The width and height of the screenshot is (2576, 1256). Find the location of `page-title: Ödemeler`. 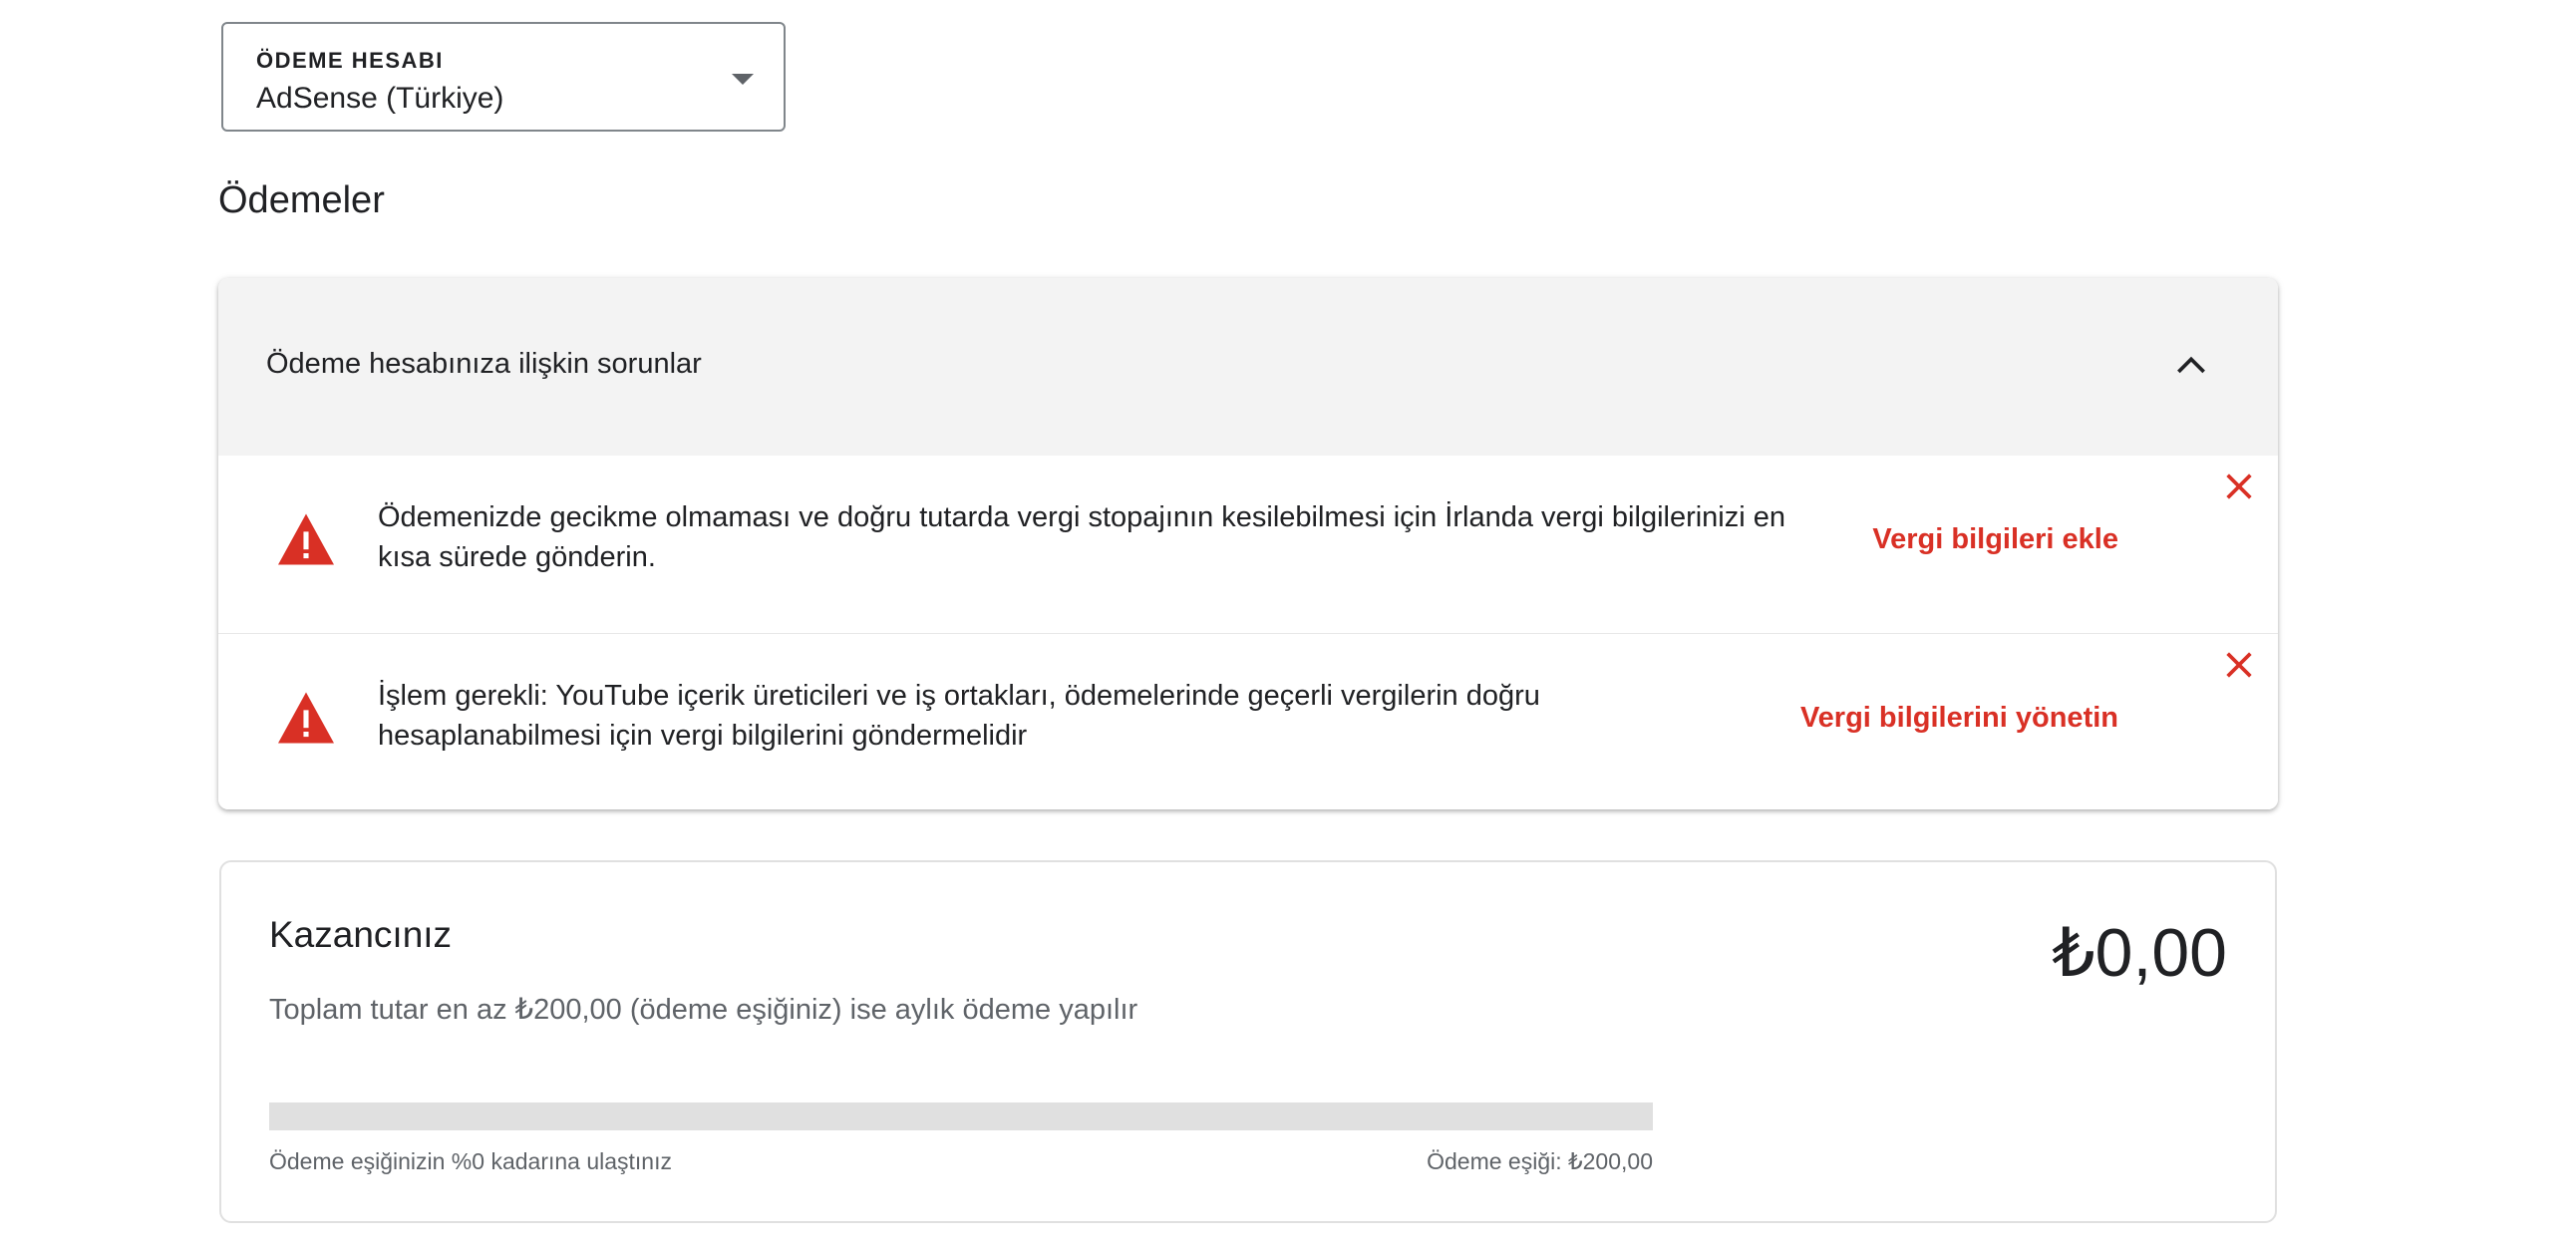

page-title: Ödemeler is located at coordinates (301, 200).